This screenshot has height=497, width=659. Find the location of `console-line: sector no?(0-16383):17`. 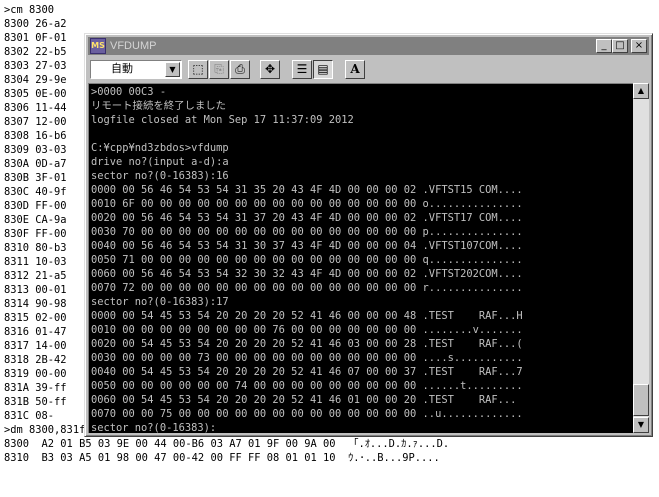

console-line: sector no?(0-16383):17 is located at coordinates (160, 302).